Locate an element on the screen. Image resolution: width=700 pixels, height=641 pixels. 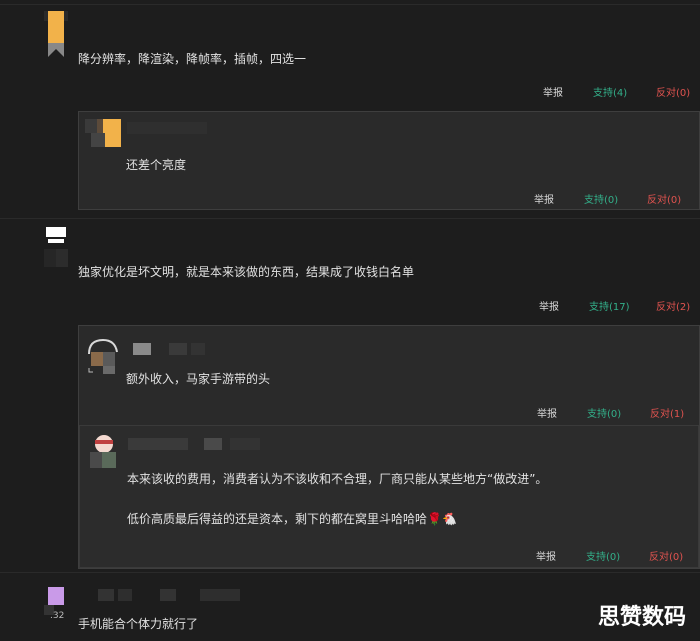
reply-text-line: 本来该收的费用，消费者认为不该收和不合理，厂商只能从某些地方“做改进”。 is located at coordinates (337, 479).